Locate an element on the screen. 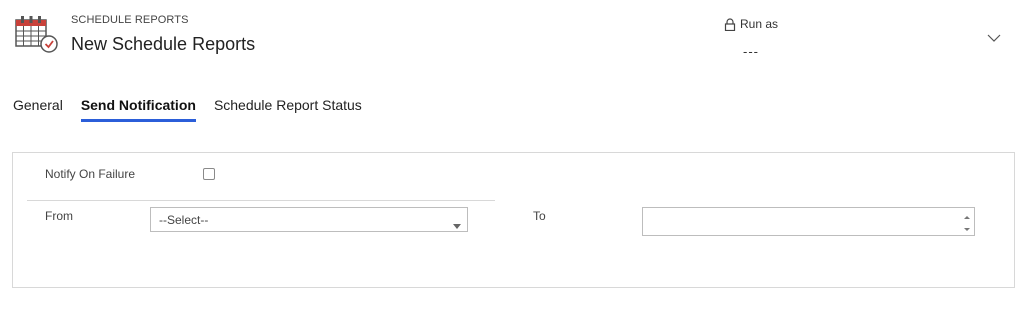 The image size is (1024, 310). divider is located at coordinates (261, 200).